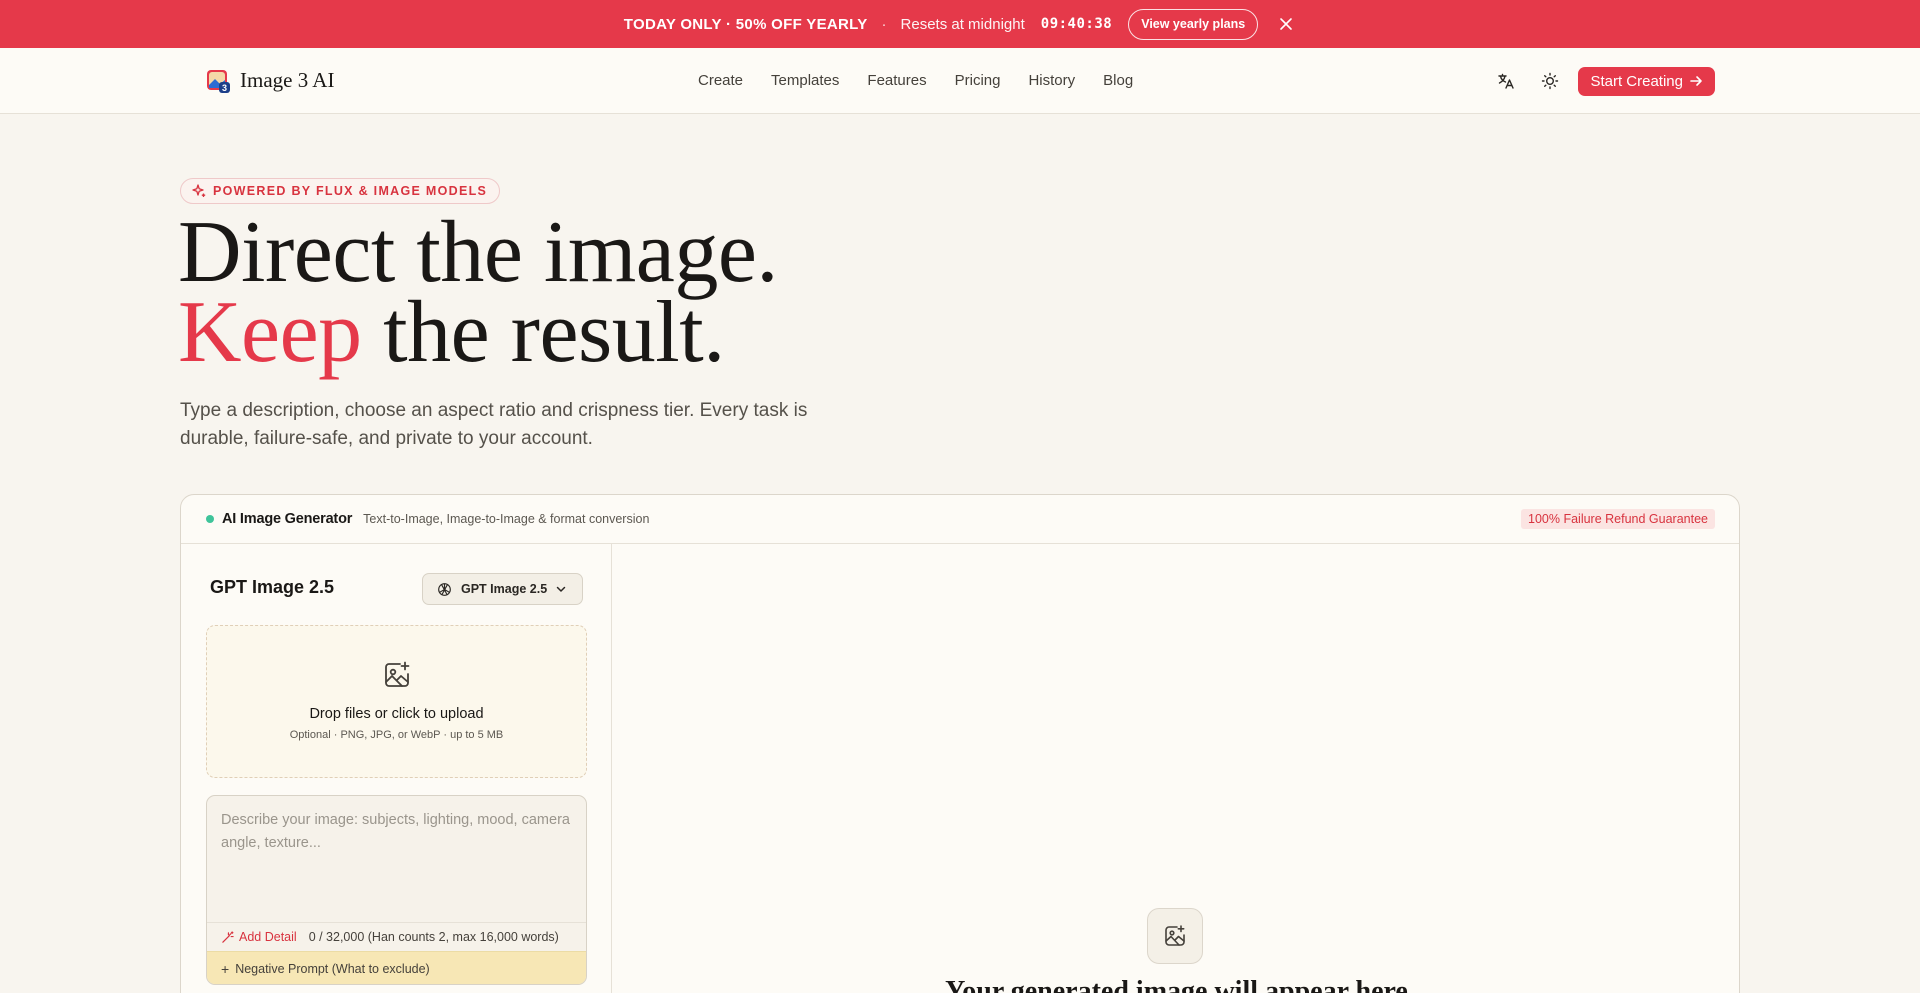  Describe the element at coordinates (332, 969) in the screenshot. I see `negative-prompt-label: Negative Prompt (What to exclude)` at that location.